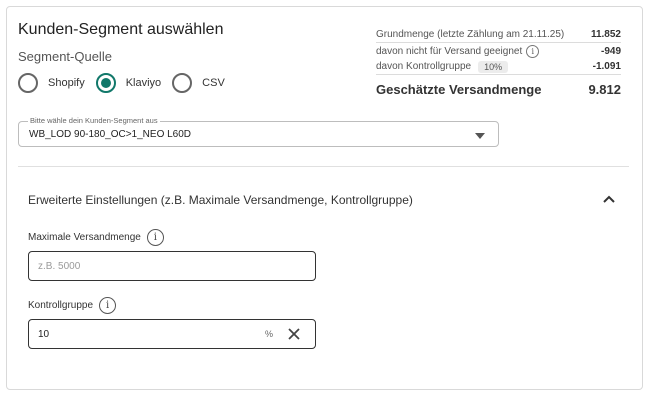 The width and height of the screenshot is (648, 396). I want to click on stat-row-total: Geschätzte Versandmenge 9.812, so click(498, 89).